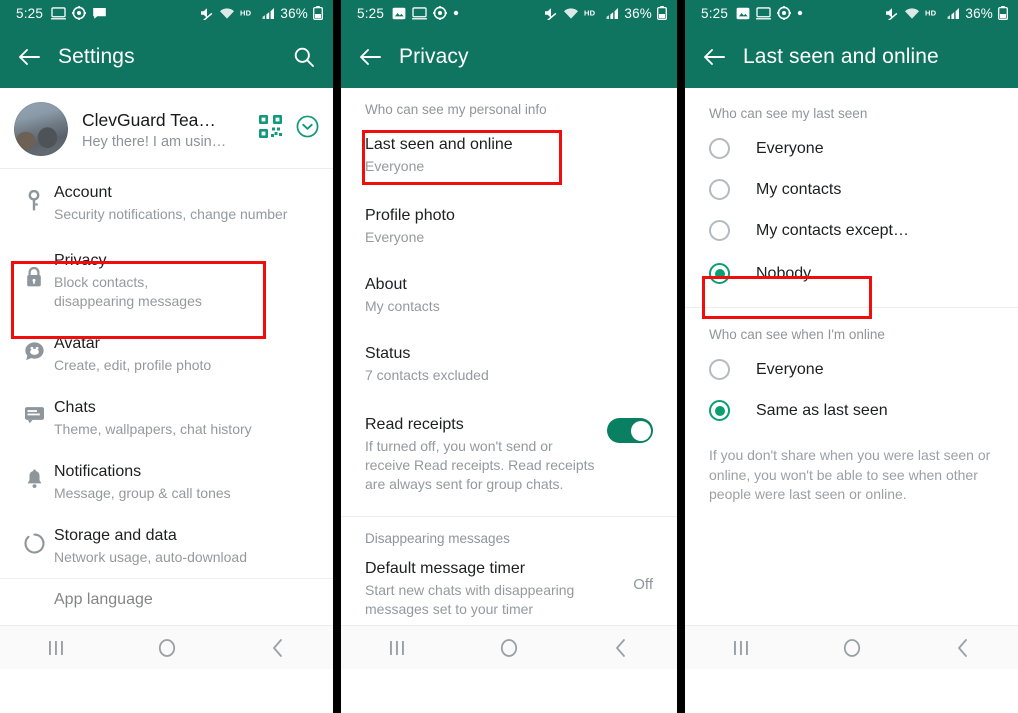 The width and height of the screenshot is (1018, 713). I want to click on timer-title: Default message timer, so click(445, 568).